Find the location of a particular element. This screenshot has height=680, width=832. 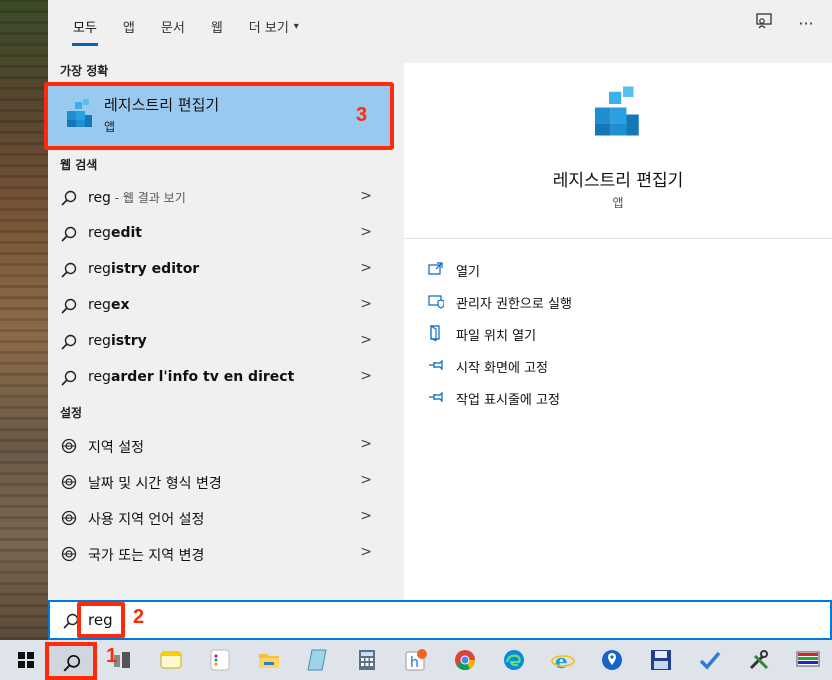

registry-editor-icon is located at coordinates (617, 111).